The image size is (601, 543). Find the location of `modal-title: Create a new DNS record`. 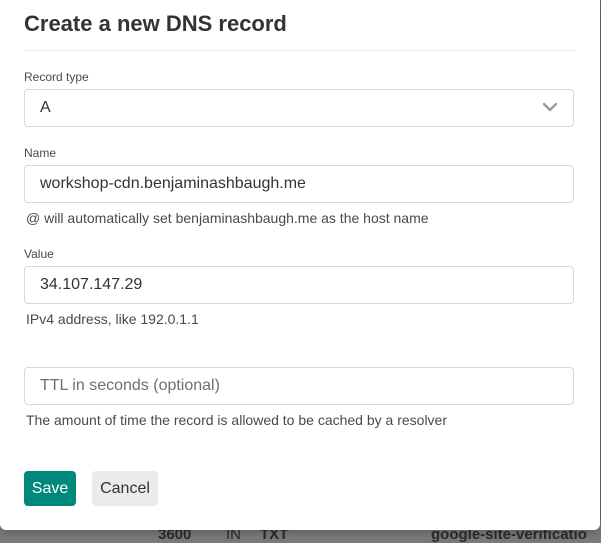

modal-title: Create a new DNS record is located at coordinates (155, 23).